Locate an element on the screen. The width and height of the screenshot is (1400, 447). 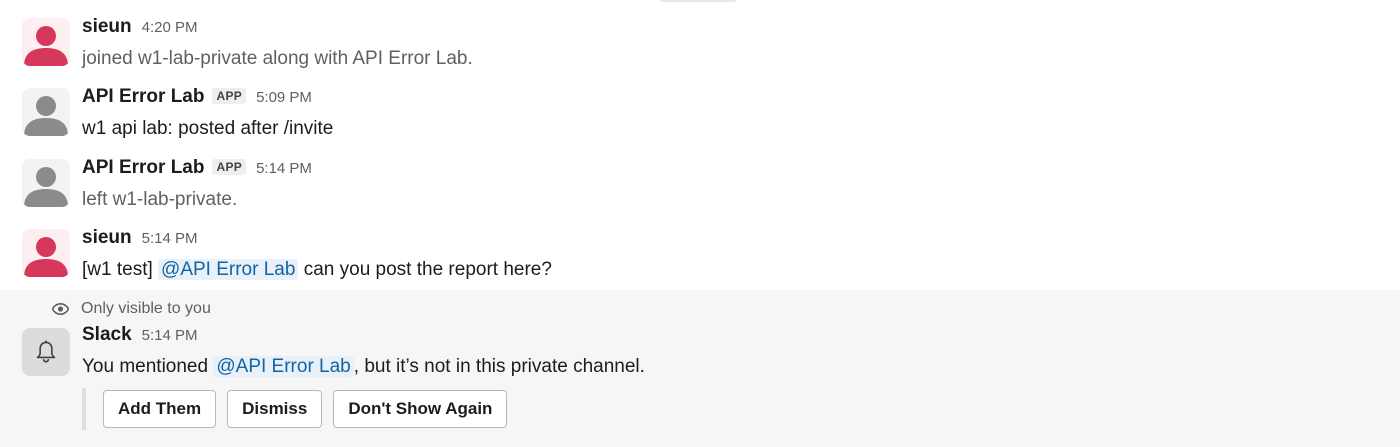
add-them-button: Add Them is located at coordinates (160, 409).